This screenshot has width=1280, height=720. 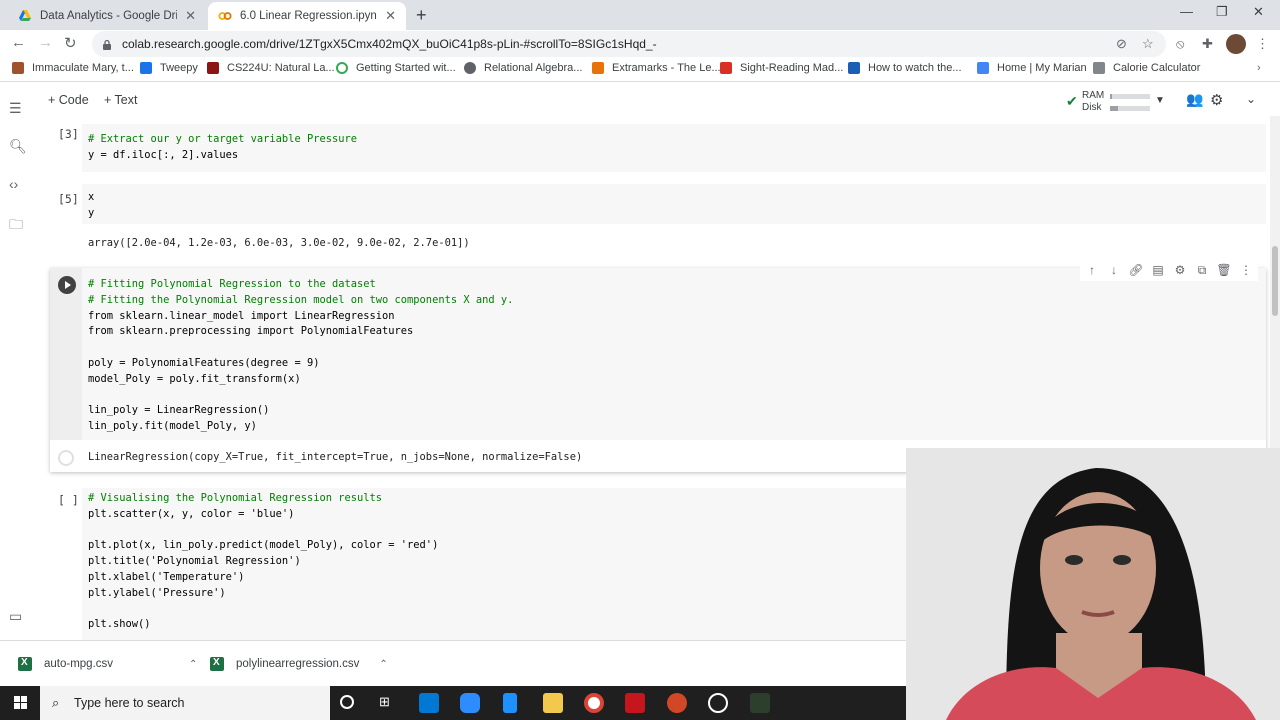 What do you see at coordinates (1148, 44) in the screenshot?
I see `bookmark-star-icon: ☆` at bounding box center [1148, 44].